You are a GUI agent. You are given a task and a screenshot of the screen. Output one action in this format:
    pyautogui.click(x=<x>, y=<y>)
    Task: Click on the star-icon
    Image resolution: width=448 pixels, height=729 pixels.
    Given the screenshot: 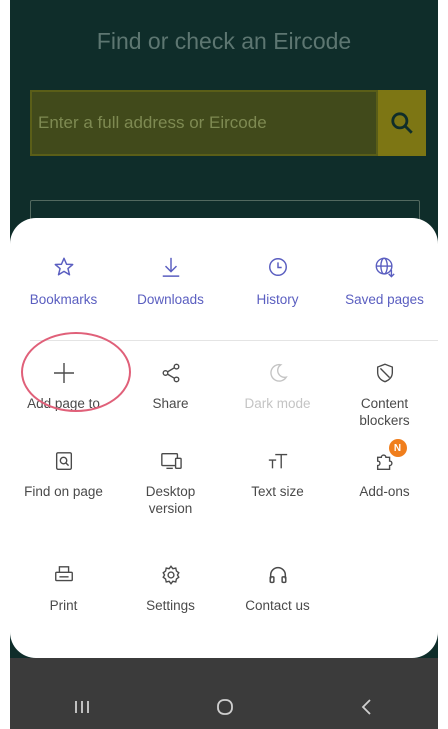 What is the action you would take?
    pyautogui.click(x=64, y=267)
    